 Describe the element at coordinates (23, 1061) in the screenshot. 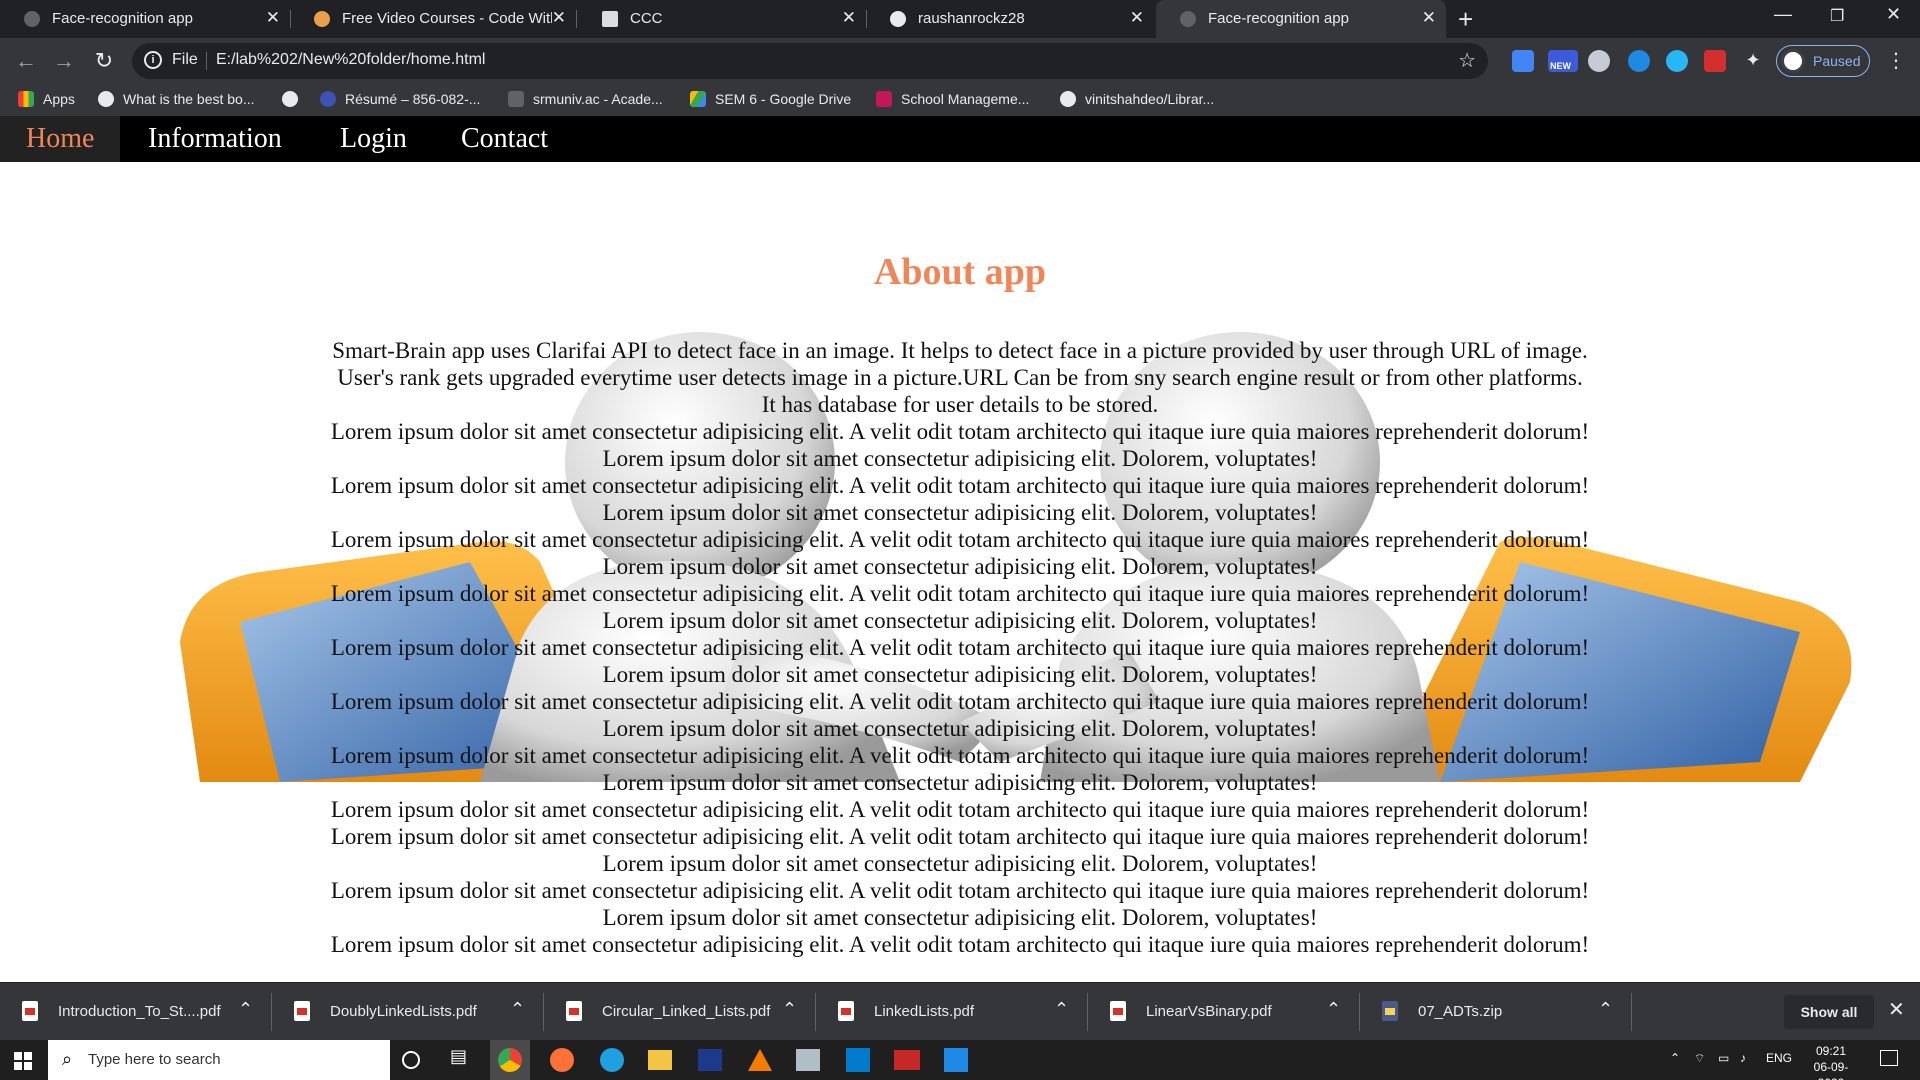

I see `windows-start-icon` at that location.